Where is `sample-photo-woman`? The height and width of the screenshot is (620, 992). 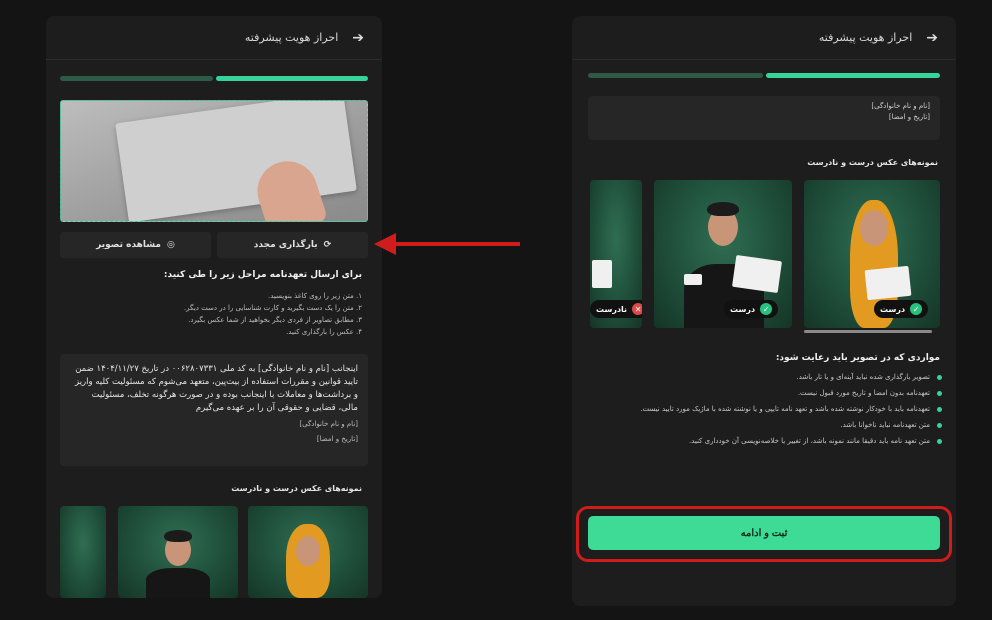 sample-photo-woman is located at coordinates (308, 552).